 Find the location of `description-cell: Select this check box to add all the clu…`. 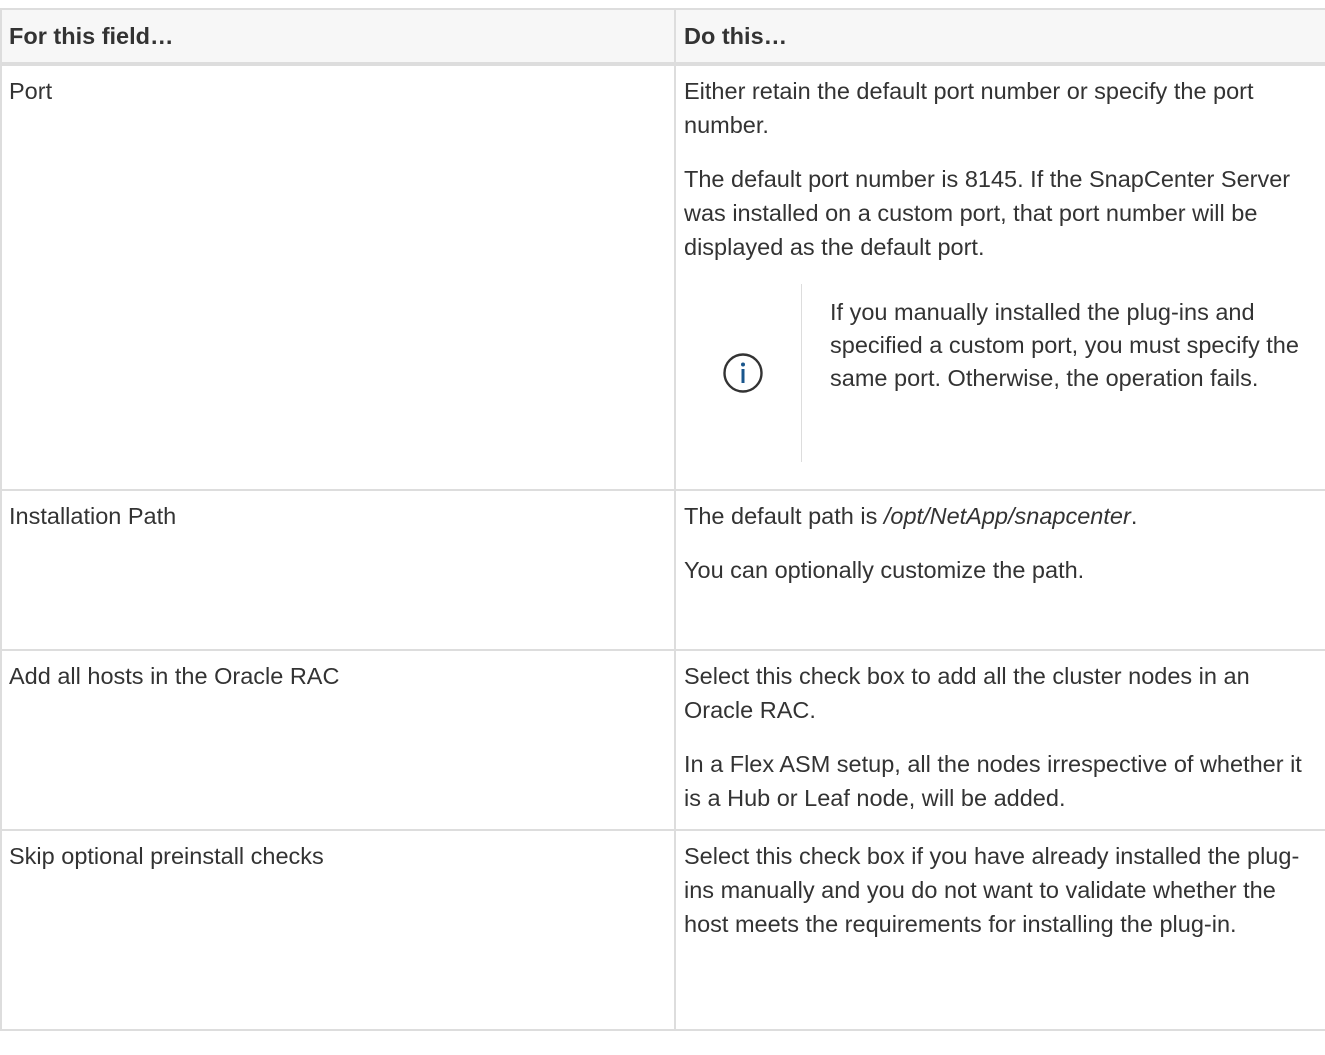

description-cell: Select this check box to add all the clu… is located at coordinates (999, 740).